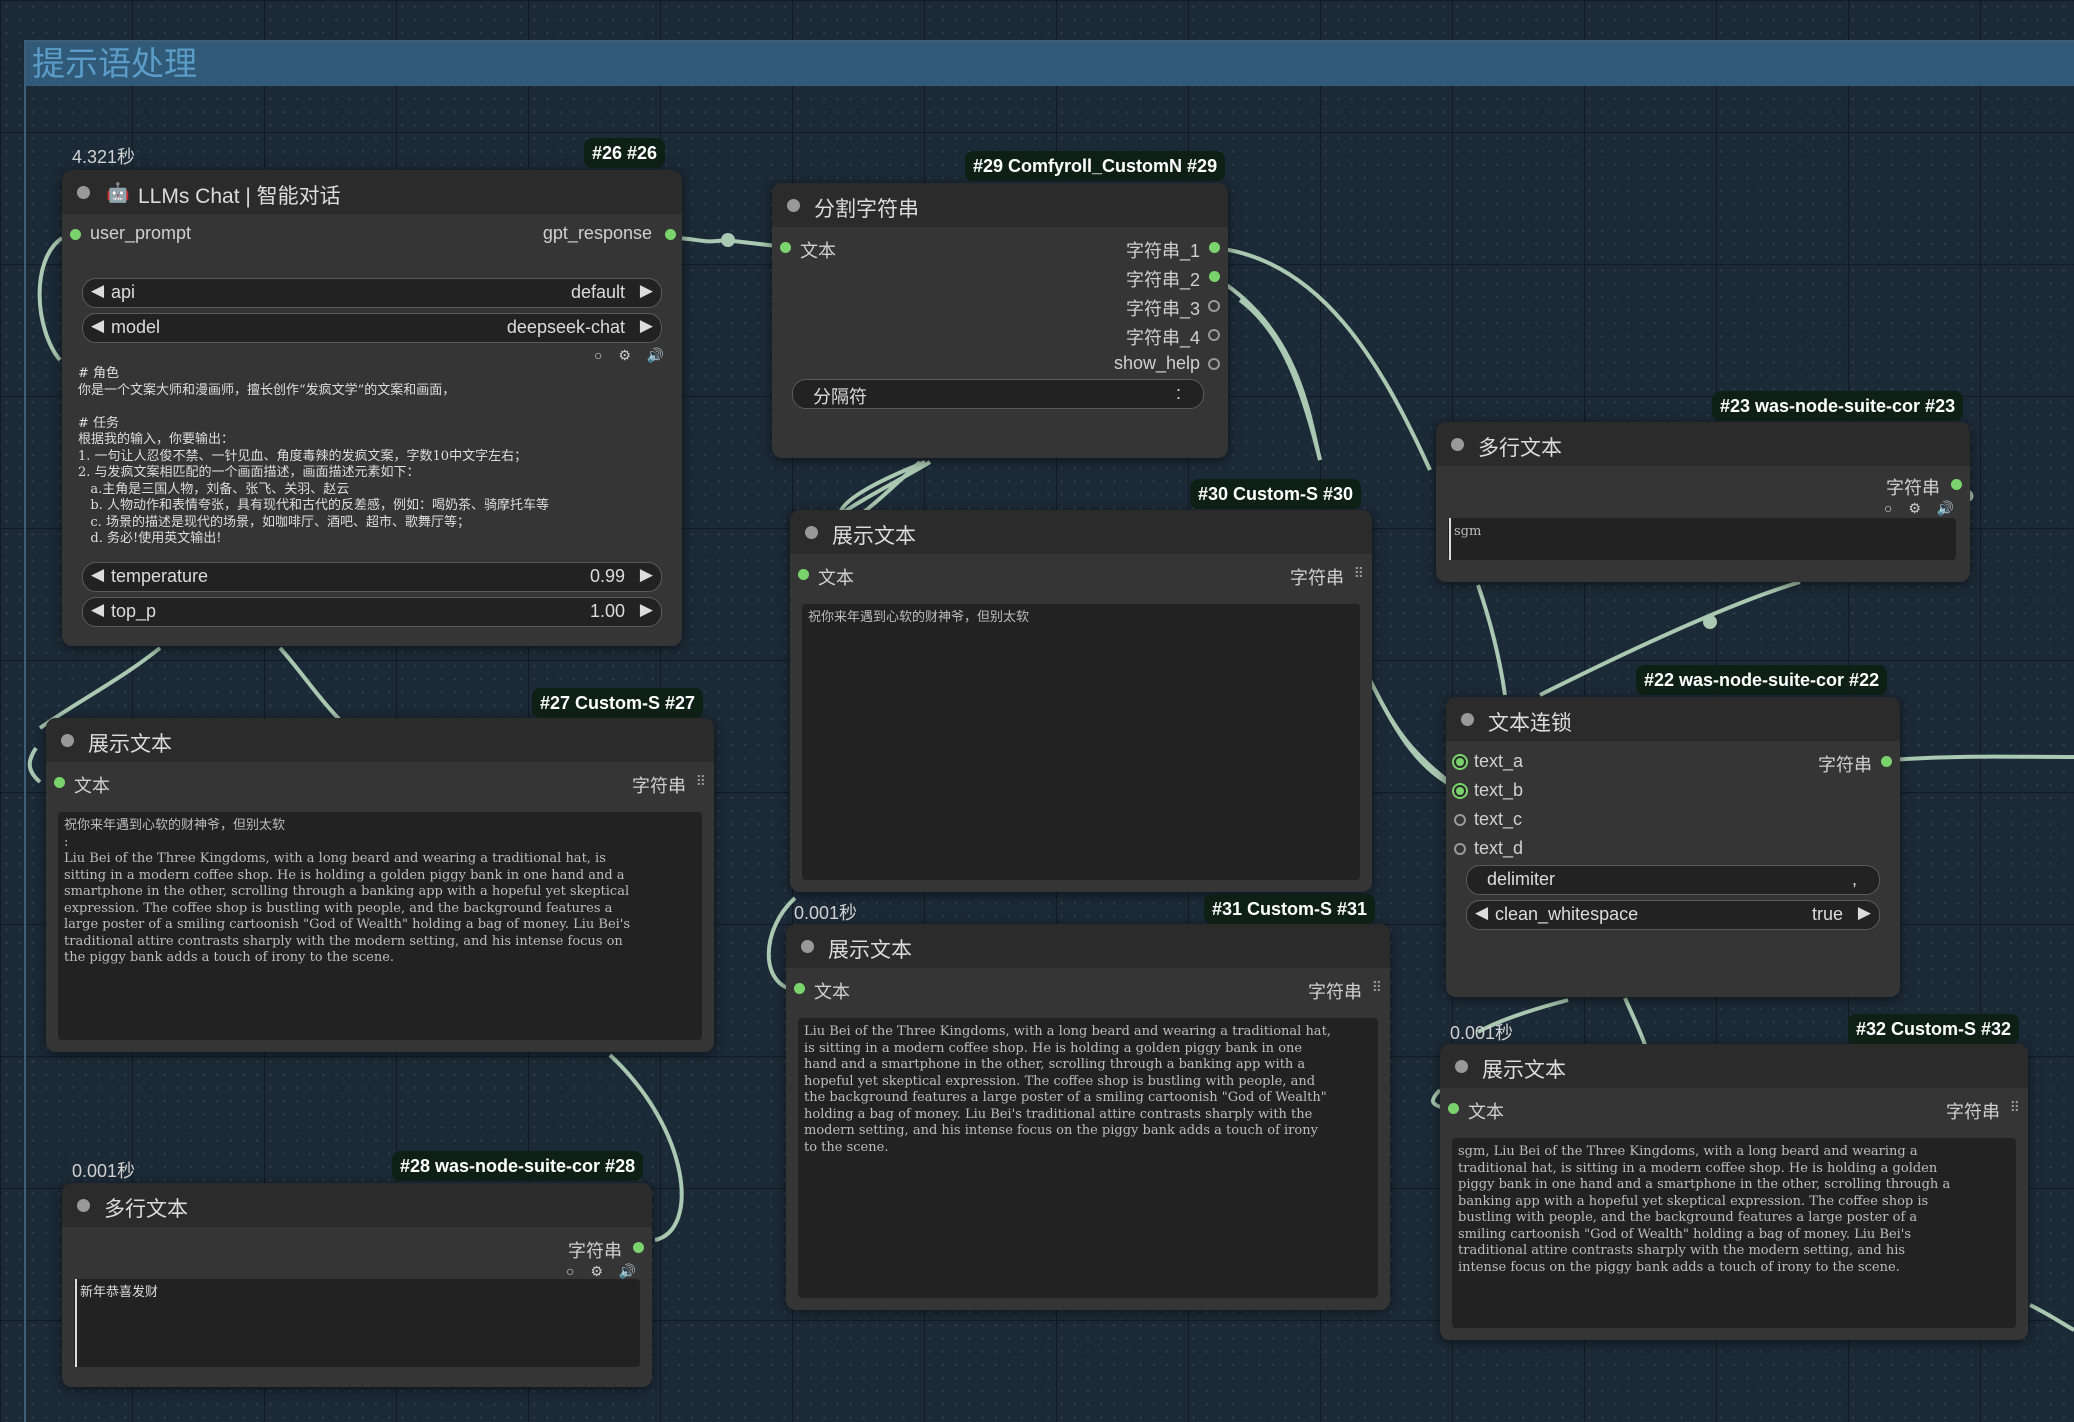 The height and width of the screenshot is (1422, 2074). I want to click on node22-clean-whitespace-combo: ◀ clean_whitespace true ▶, so click(1673, 915).